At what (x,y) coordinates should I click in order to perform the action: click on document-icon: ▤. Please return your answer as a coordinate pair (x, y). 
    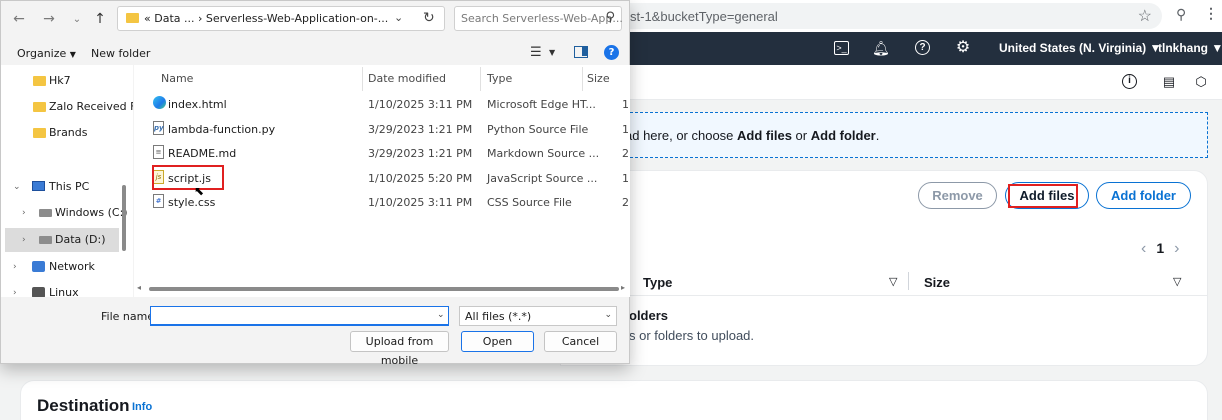
    Looking at the image, I should click on (1169, 82).